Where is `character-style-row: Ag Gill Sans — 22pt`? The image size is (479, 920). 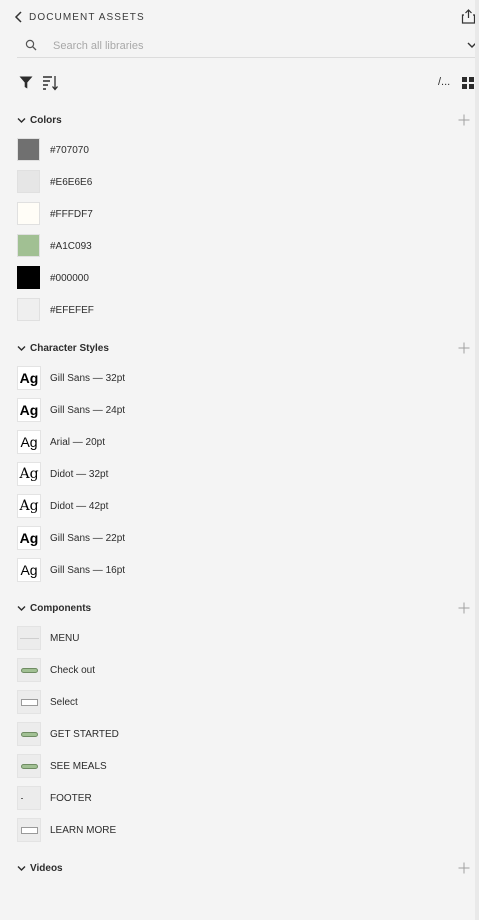 character-style-row: Ag Gill Sans — 22pt is located at coordinates (237, 538).